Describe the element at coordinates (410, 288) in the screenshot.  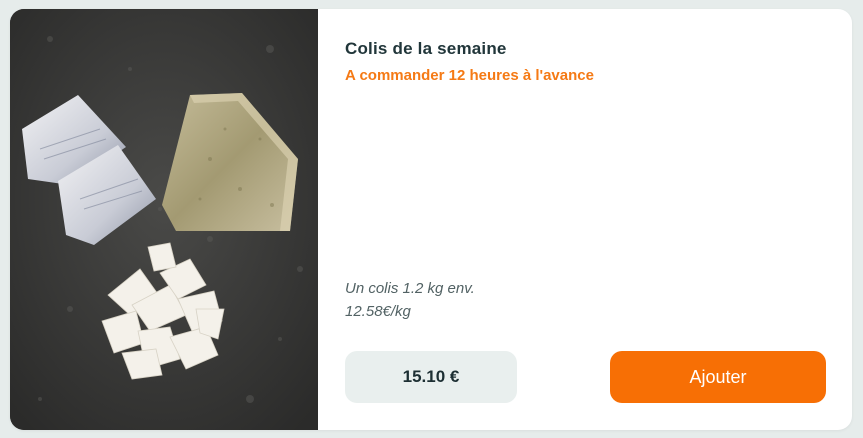
I see `weight-text: Un colis 1.2 kg env.` at that location.